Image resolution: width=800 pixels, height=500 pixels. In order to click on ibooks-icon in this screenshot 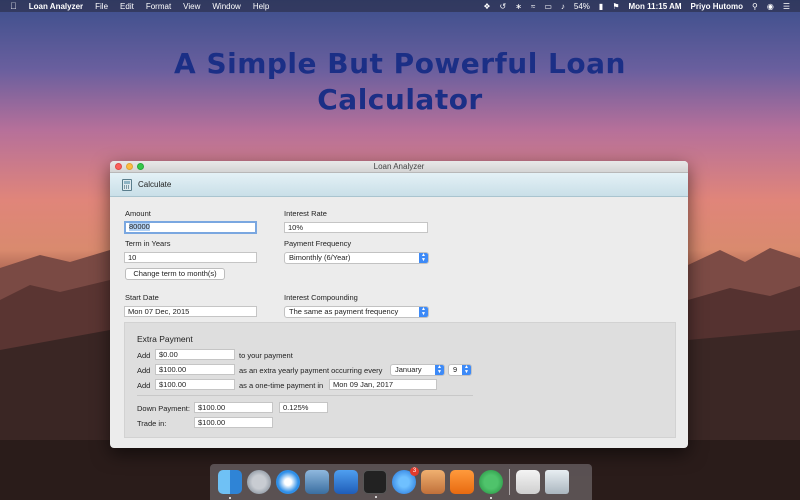, I will do `click(462, 482)`.